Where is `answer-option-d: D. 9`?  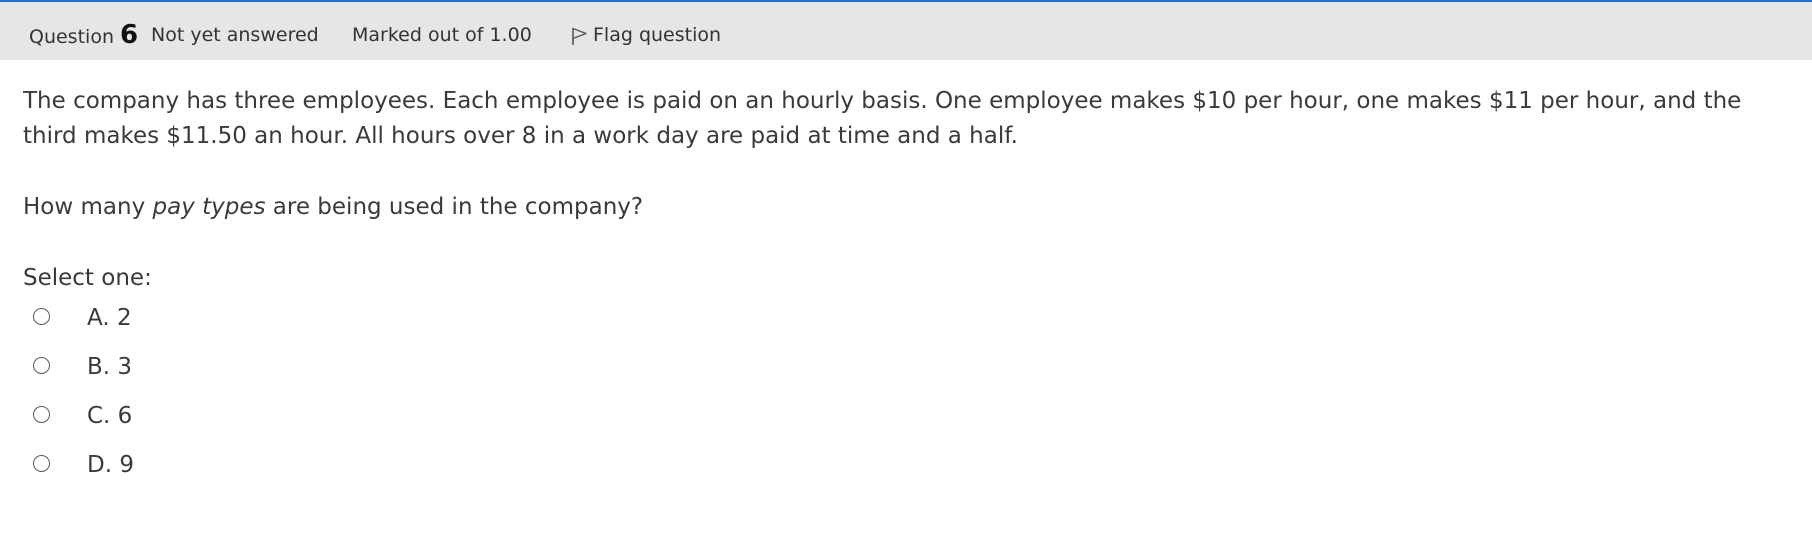 answer-option-d: D. 9 is located at coordinates (230, 465).